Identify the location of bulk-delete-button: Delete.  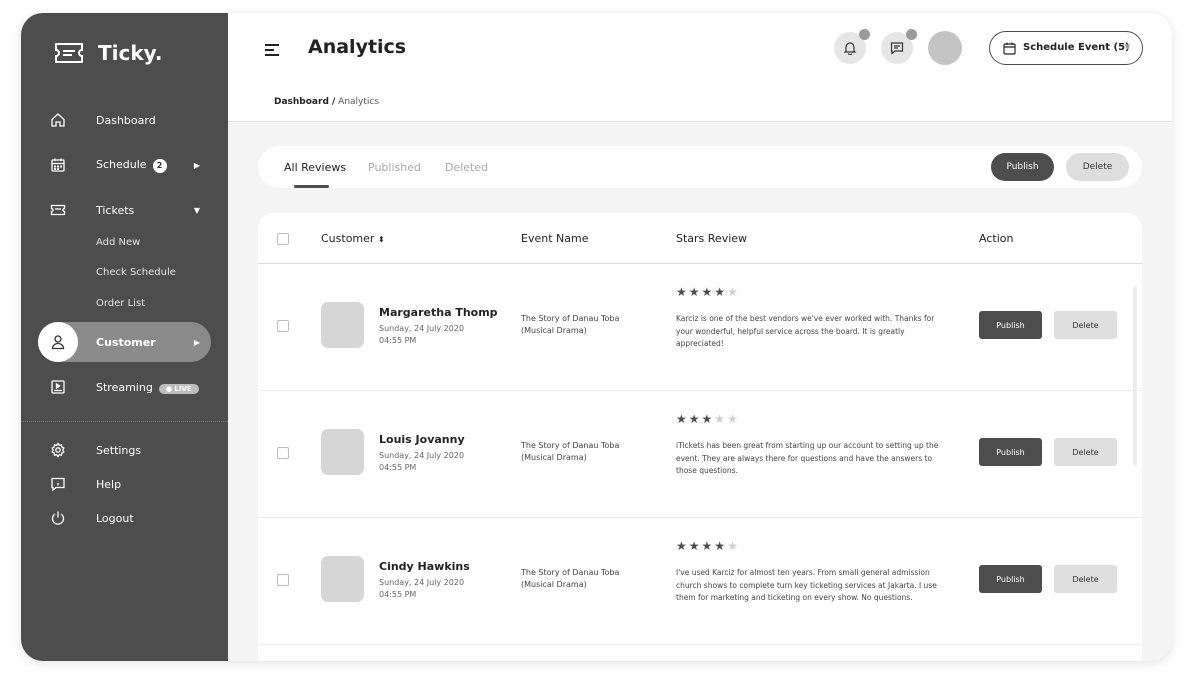
(1097, 167).